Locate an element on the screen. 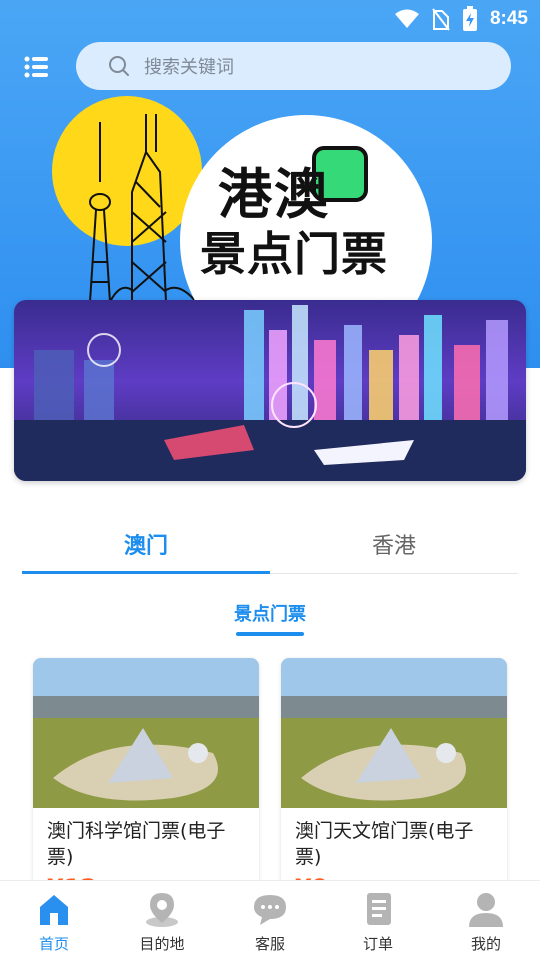  section-tab-indicator is located at coordinates (270, 634).